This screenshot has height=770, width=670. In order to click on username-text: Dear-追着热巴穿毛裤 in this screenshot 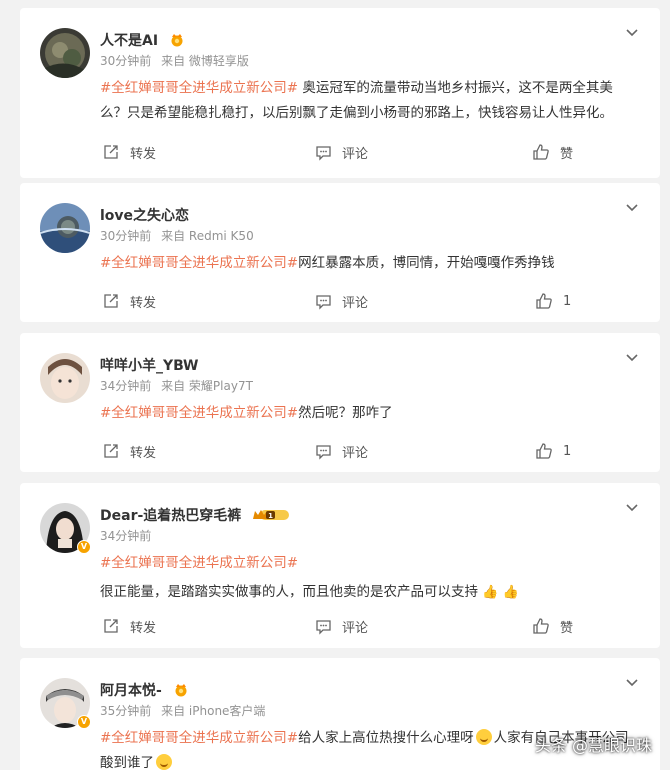, I will do `click(170, 516)`.